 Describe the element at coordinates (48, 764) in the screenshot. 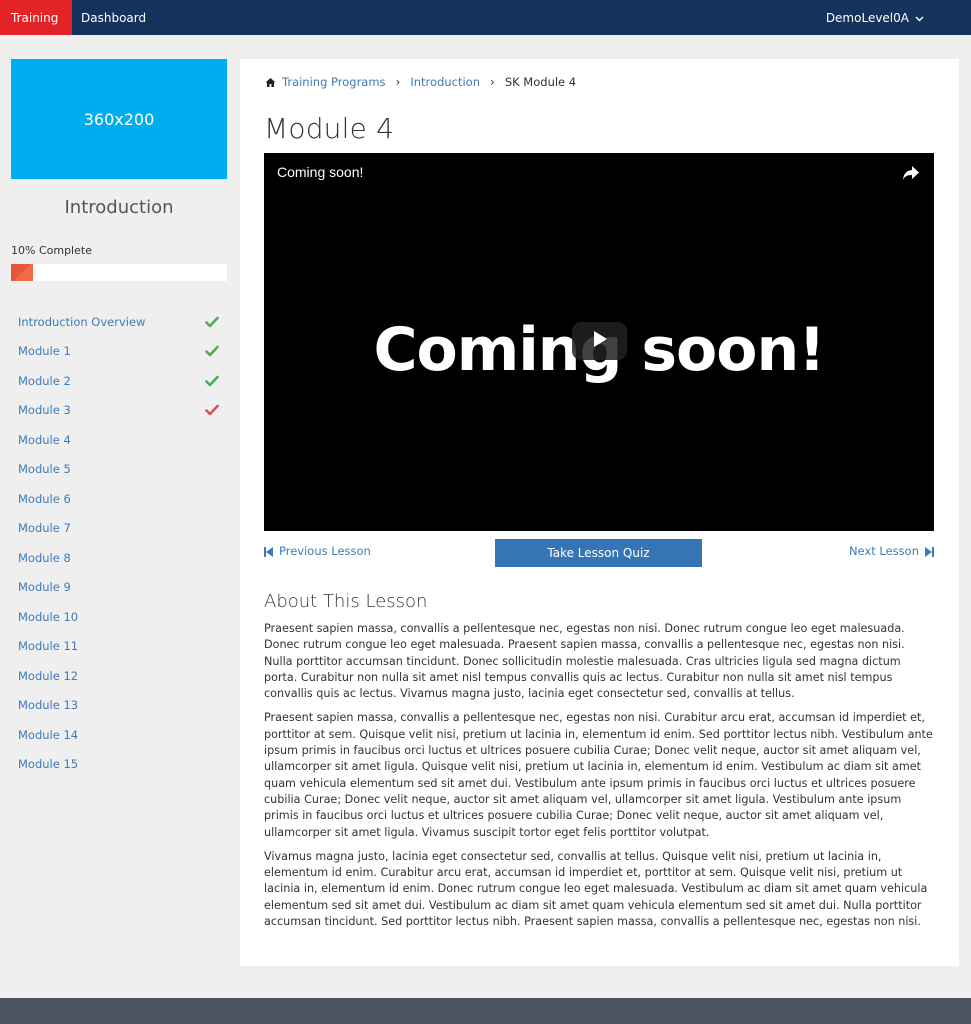

I see `module-label: Module 15` at that location.